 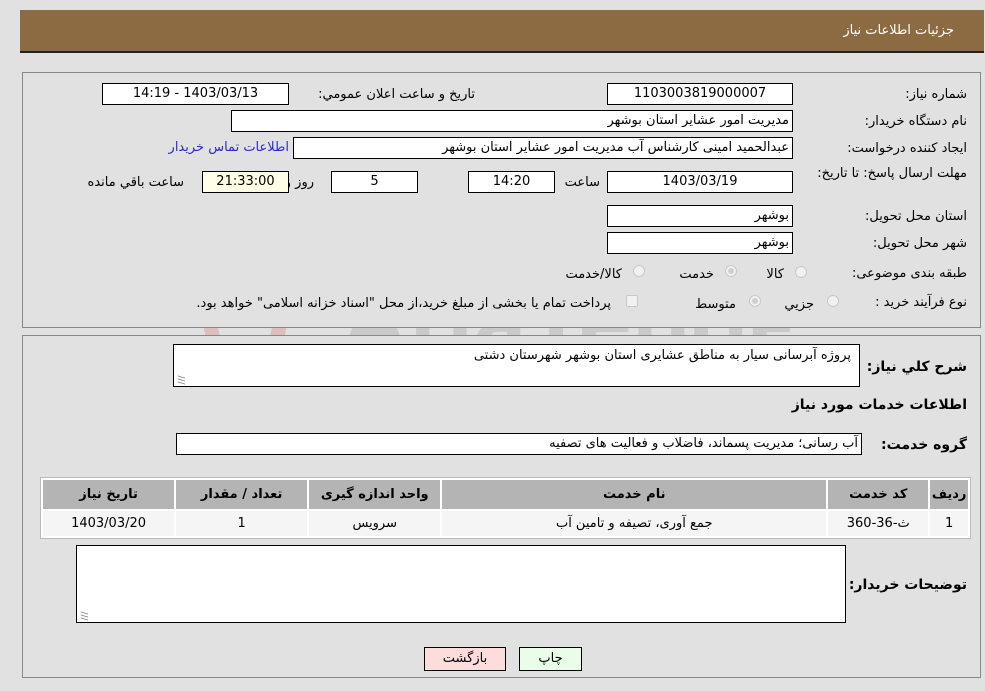 What do you see at coordinates (775, 274) in the screenshot?
I see `category-option-goods: کالا` at bounding box center [775, 274].